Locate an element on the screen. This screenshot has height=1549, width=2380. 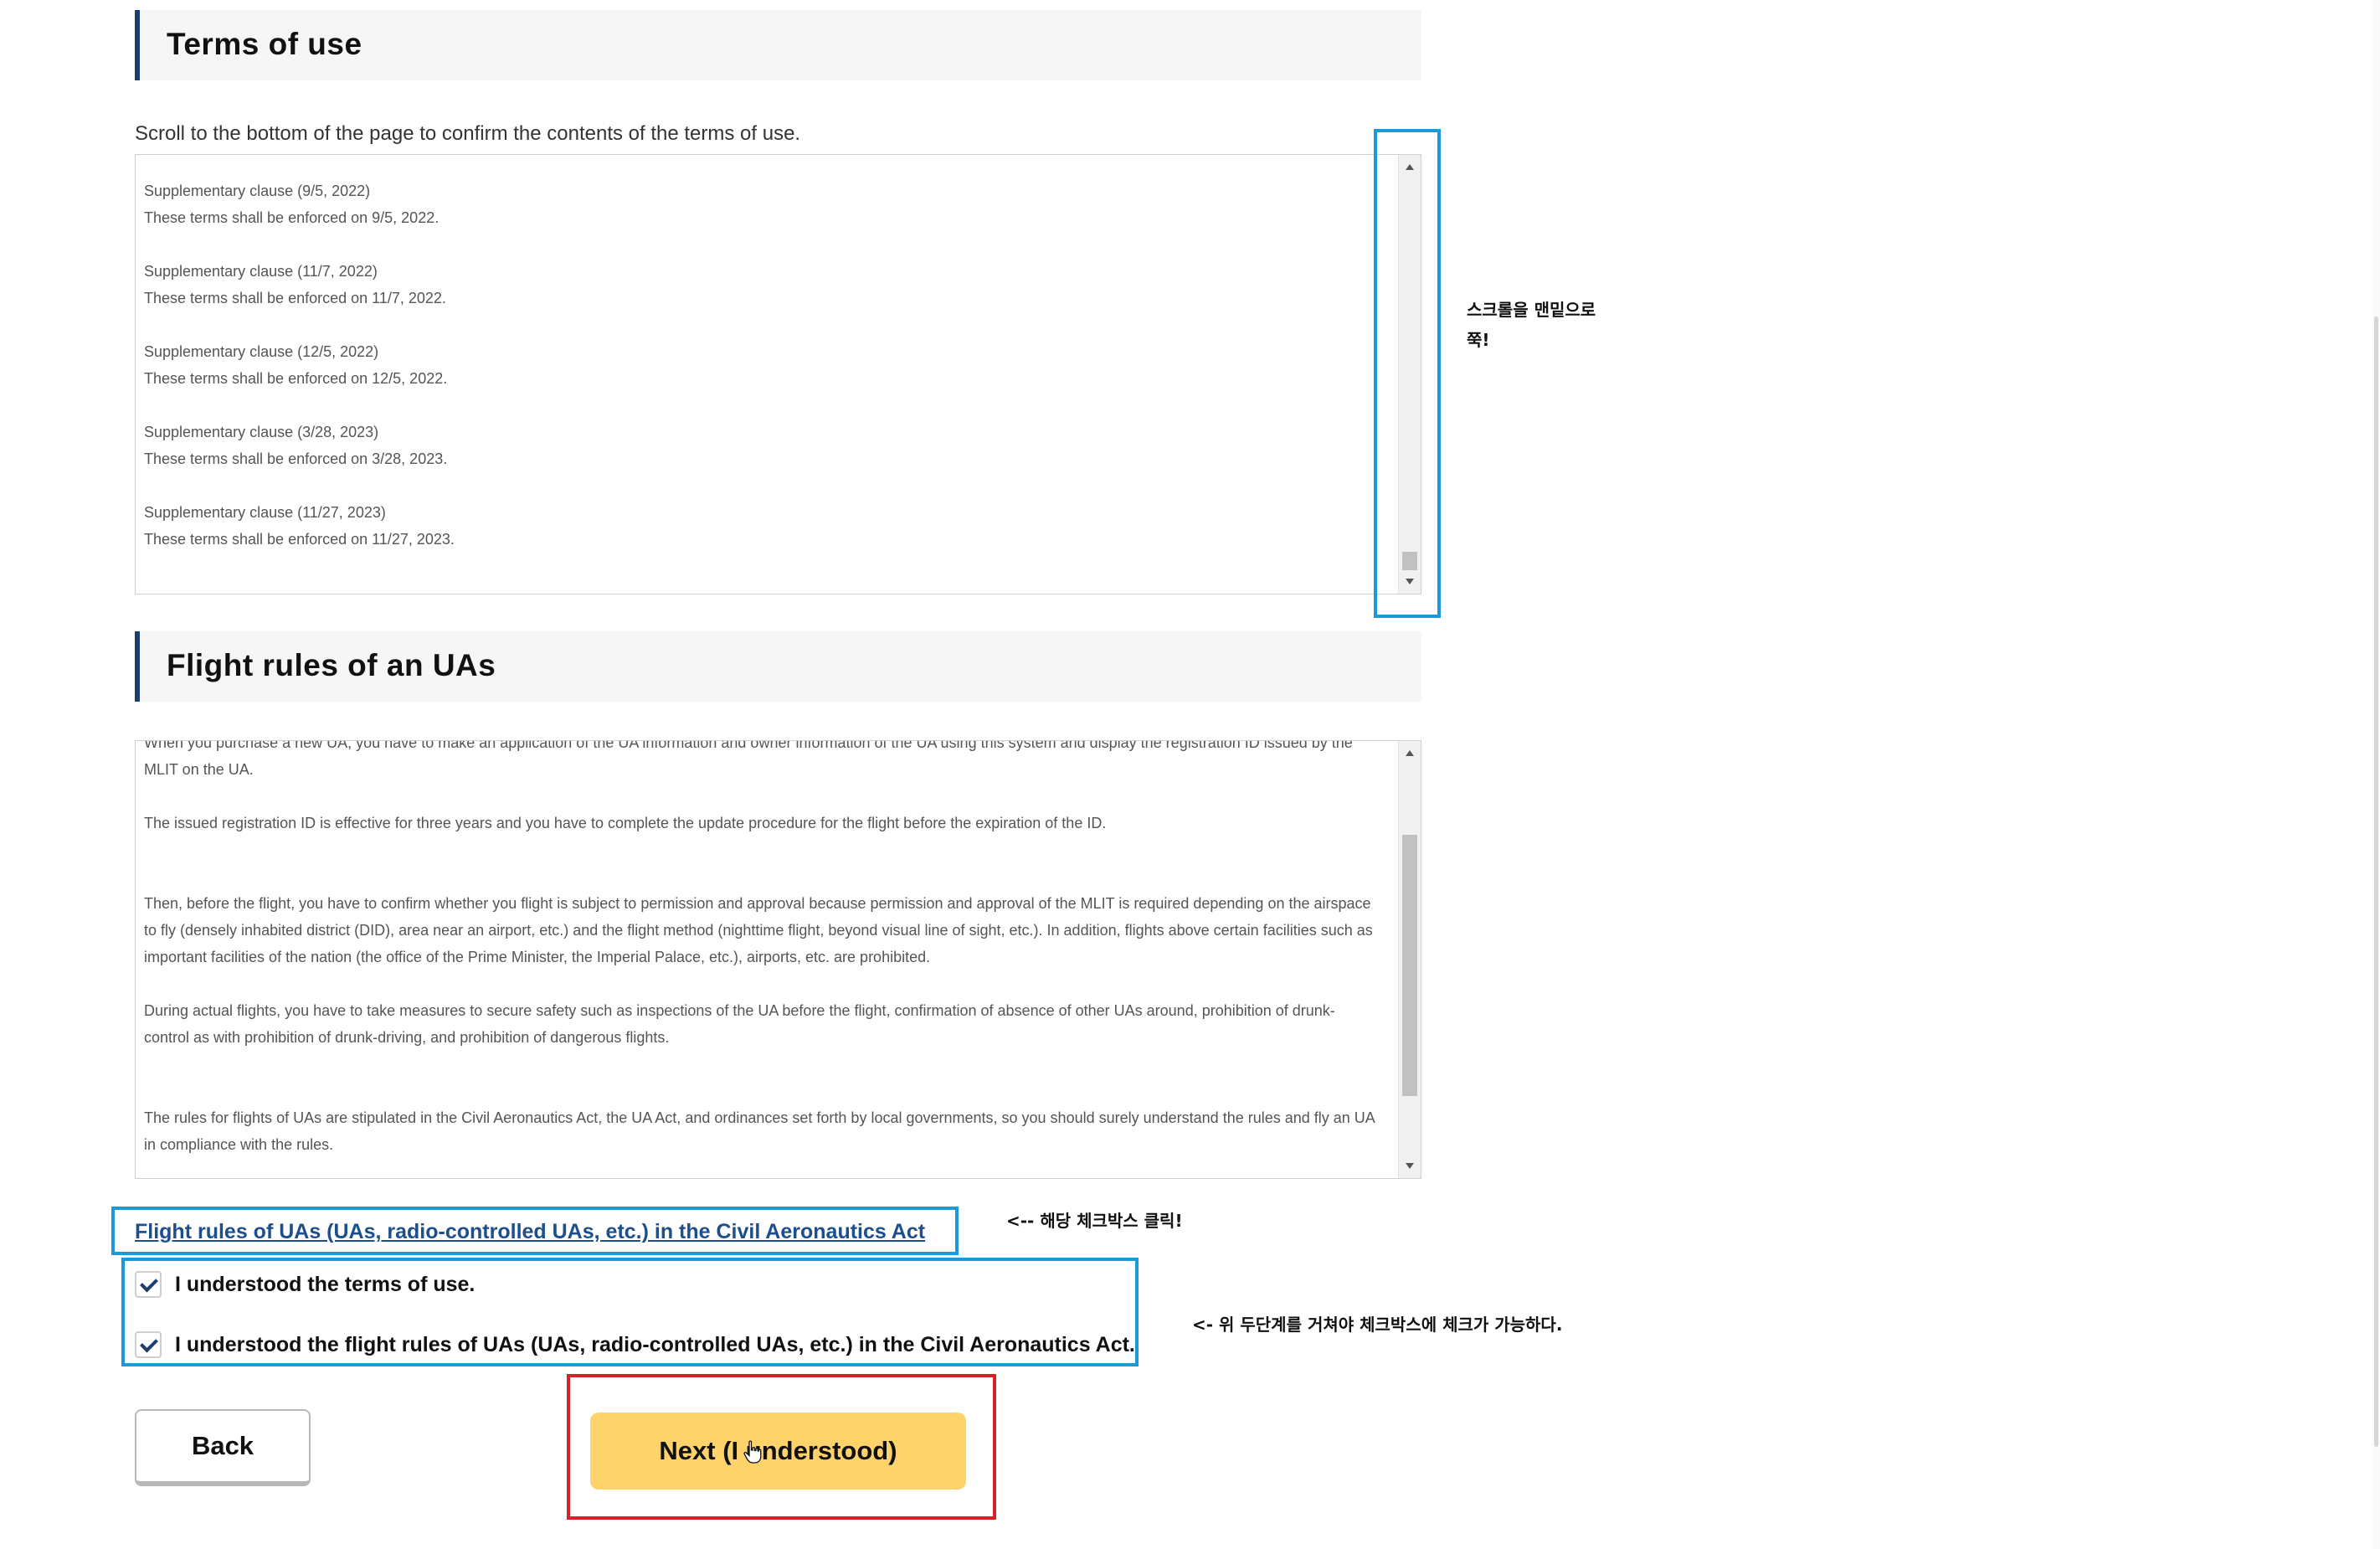
clause-title: Supplementary clause (9/5, 2022) is located at coordinates (257, 191).